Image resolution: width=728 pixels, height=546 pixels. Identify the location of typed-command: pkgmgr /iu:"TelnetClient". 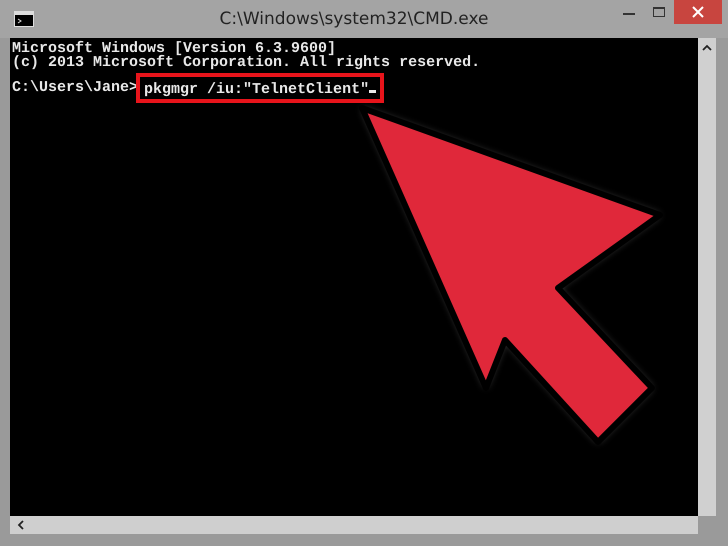
(260, 88).